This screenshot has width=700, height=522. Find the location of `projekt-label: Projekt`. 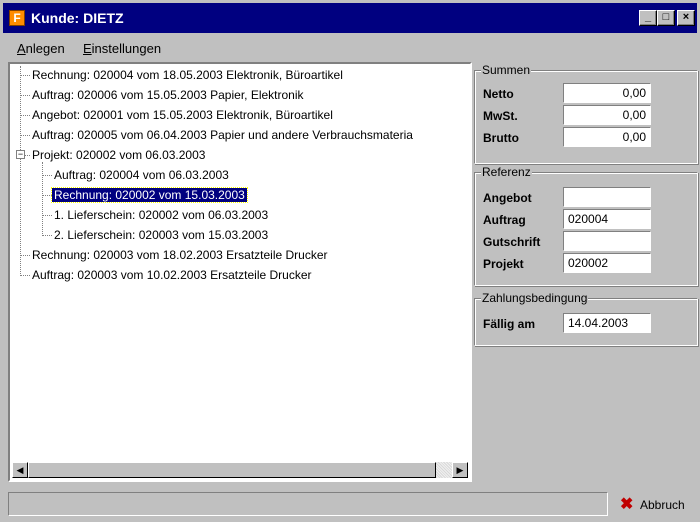

projekt-label: Projekt is located at coordinates (503, 264).